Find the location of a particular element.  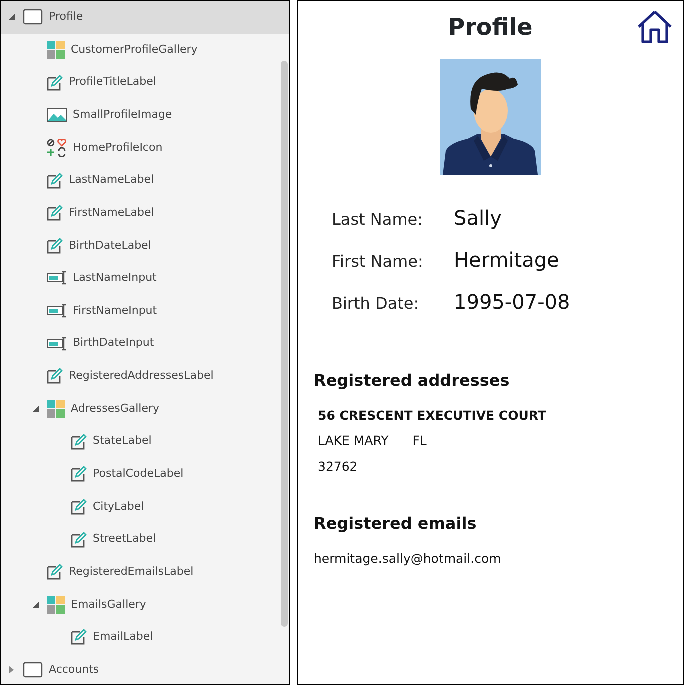

tree-item: StreetLabel is located at coordinates (145, 539).